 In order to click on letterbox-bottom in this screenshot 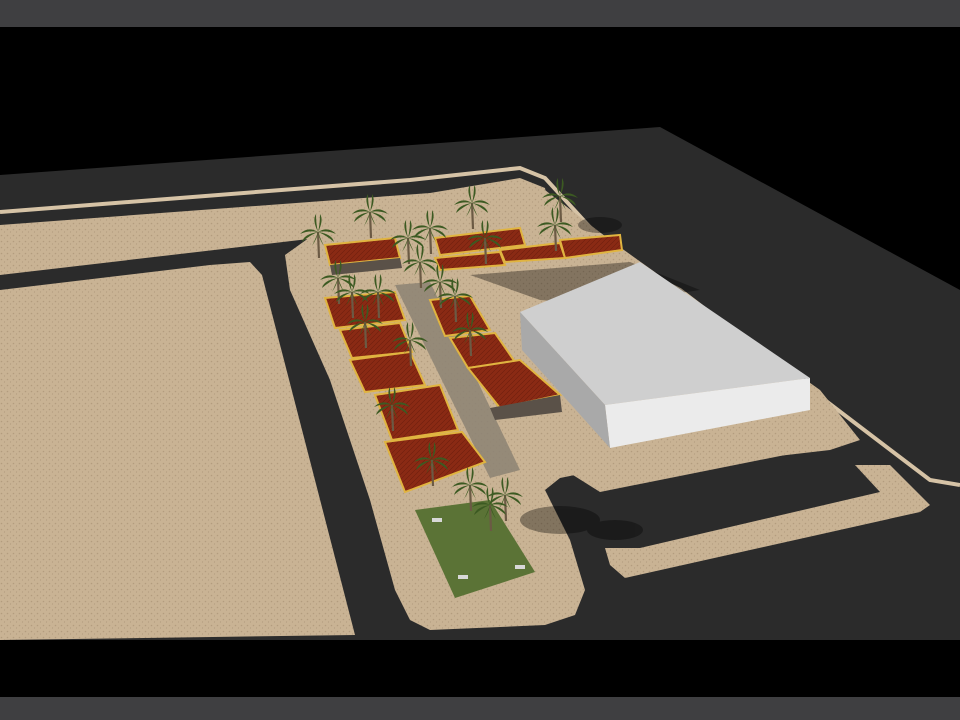, I will do `click(480, 708)`.